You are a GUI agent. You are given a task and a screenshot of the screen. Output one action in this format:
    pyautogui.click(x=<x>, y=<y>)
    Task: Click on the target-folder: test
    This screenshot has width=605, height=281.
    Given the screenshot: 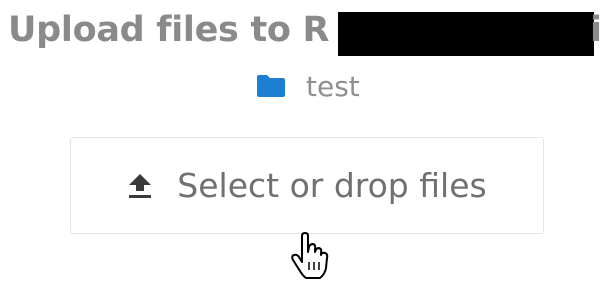 What is the action you would take?
    pyautogui.click(x=308, y=86)
    